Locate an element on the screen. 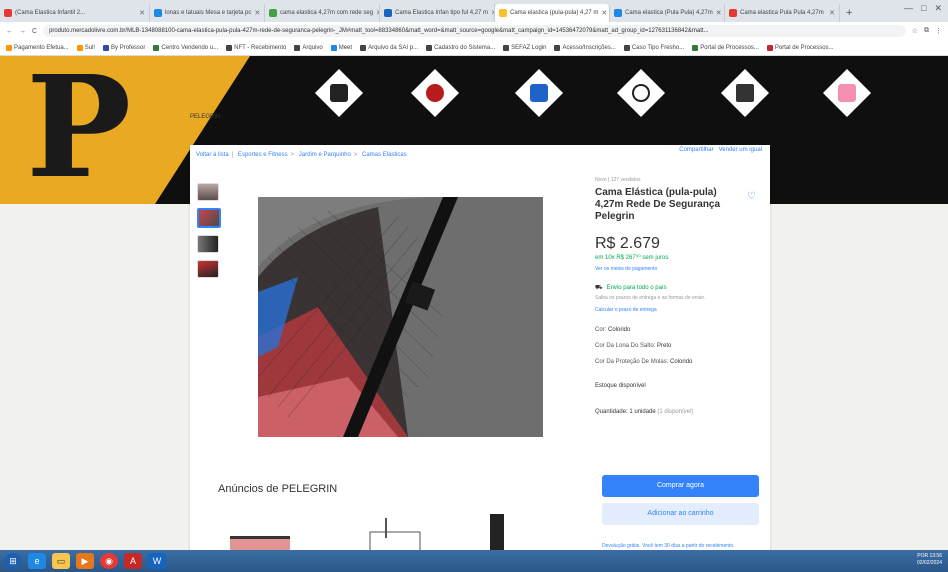  attribute-color: Cor: Colorido is located at coordinates (613, 330).